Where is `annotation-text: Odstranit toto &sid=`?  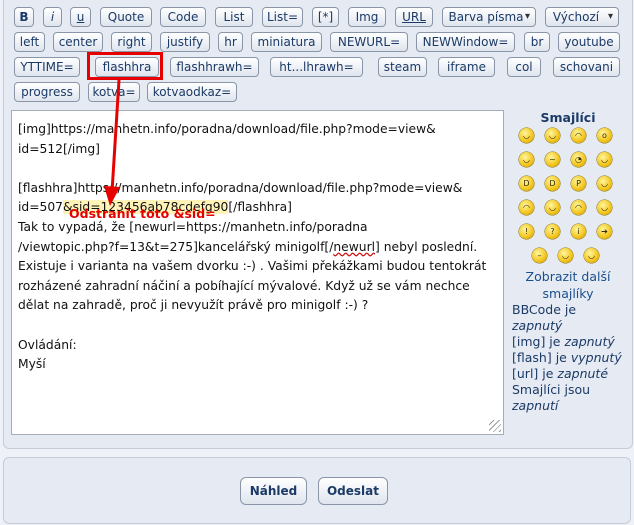
annotation-text: Odstranit toto &sid= is located at coordinates (142, 213).